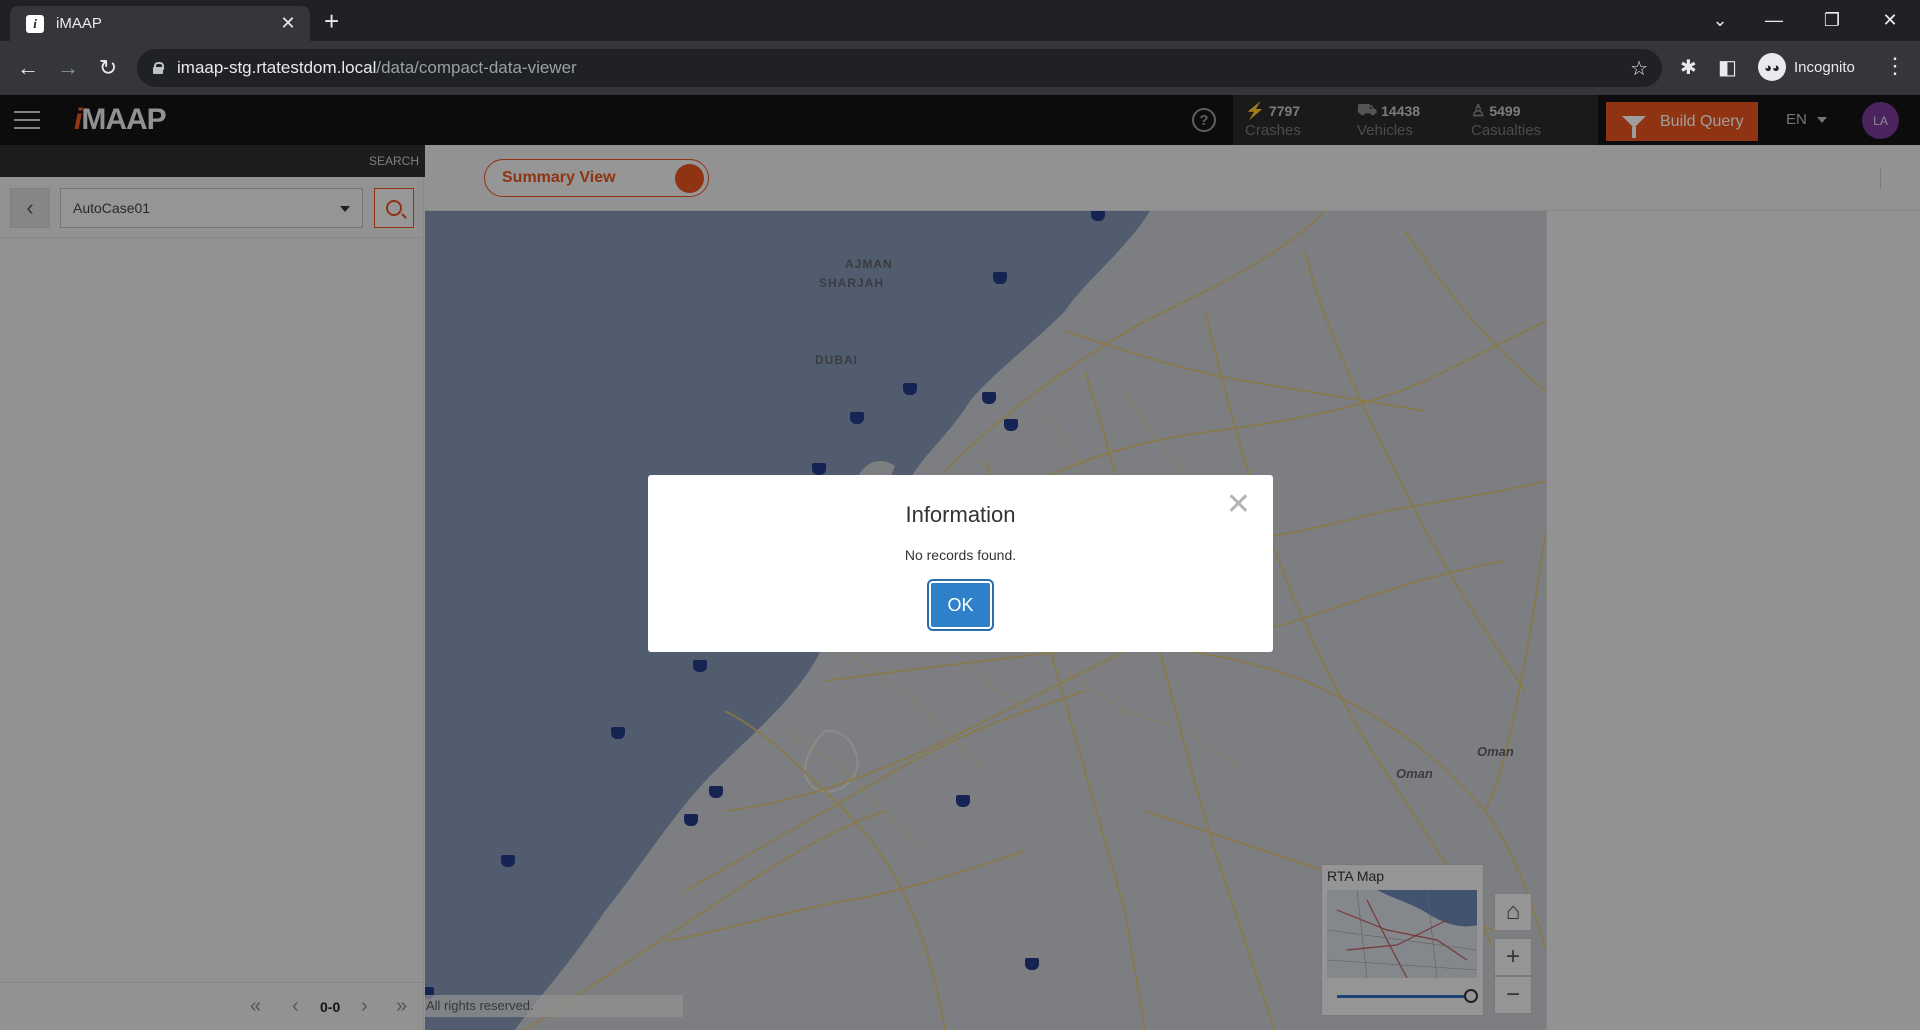  I want to click on tab-close-icon: ✕, so click(288, 23).